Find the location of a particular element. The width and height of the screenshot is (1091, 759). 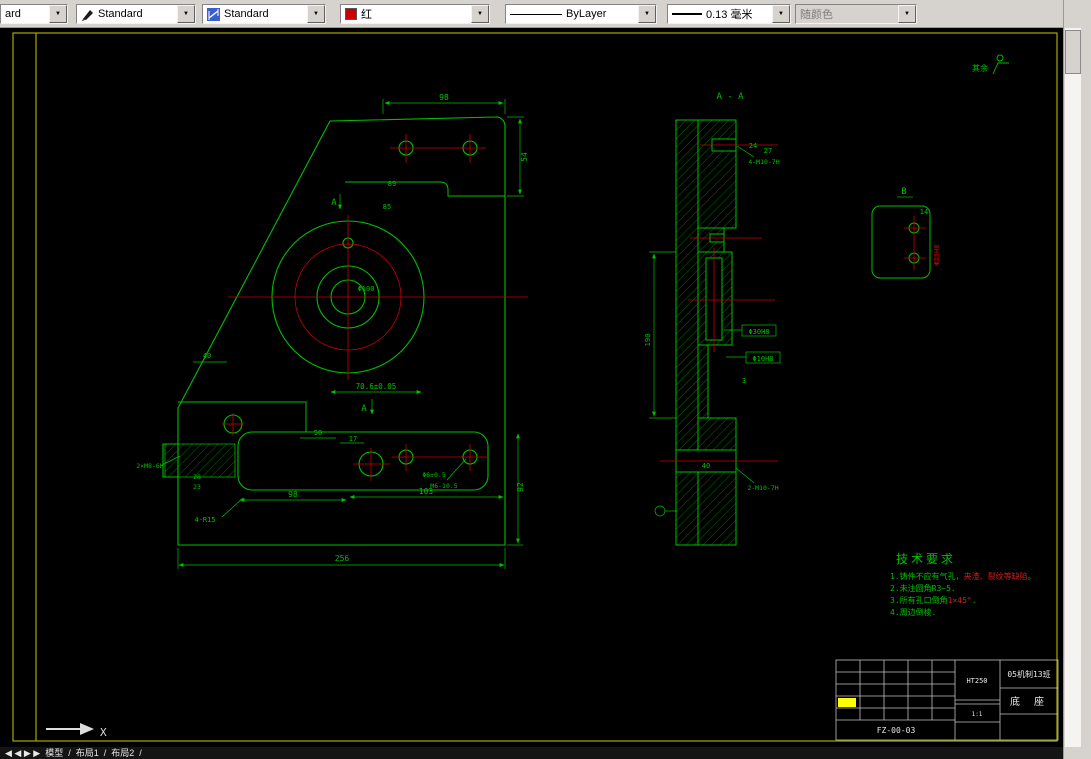

tab-layout1: 布局1 is located at coordinates (87, 753).